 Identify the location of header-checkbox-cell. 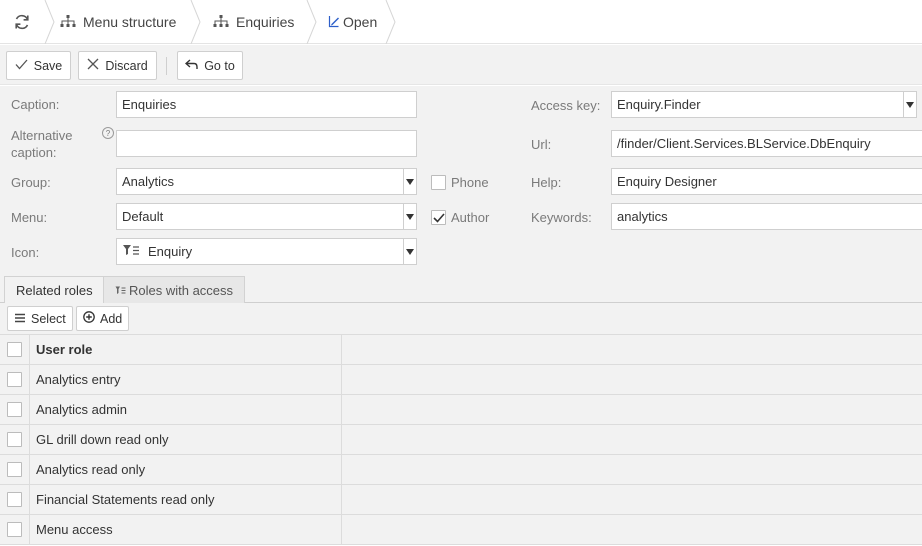
(15, 349).